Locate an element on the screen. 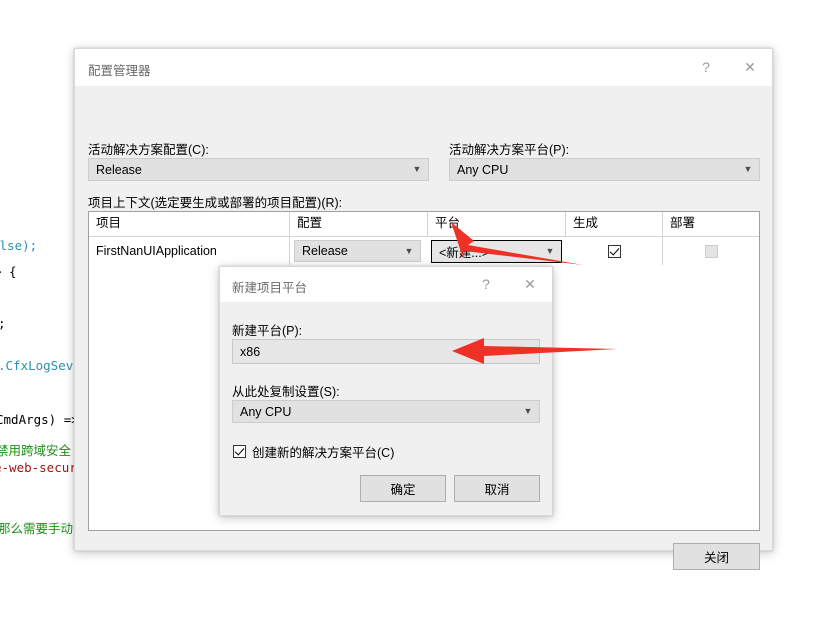  cell-configuration: Release ▼ is located at coordinates (359, 251).